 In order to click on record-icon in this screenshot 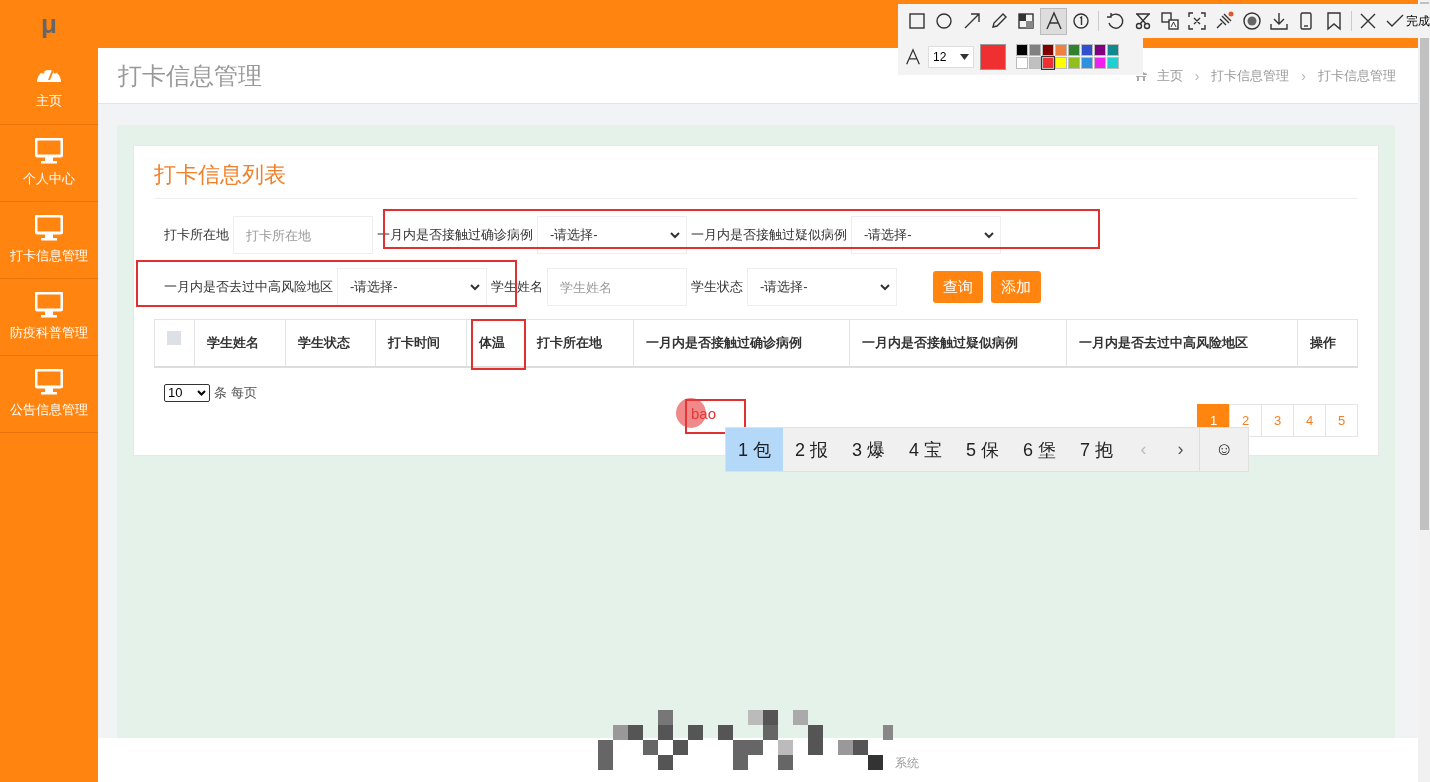, I will do `click(1251, 21)`.